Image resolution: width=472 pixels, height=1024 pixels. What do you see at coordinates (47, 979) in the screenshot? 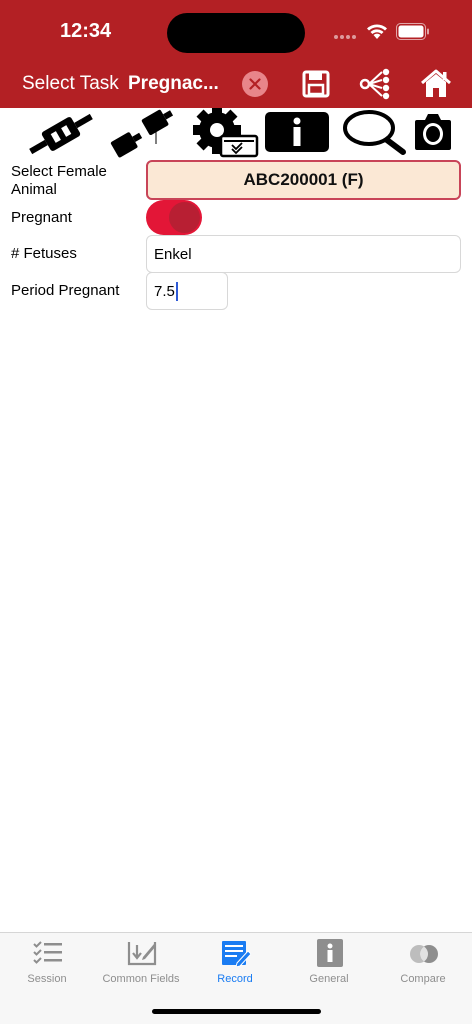
I see `tab-session-label: Session` at bounding box center [47, 979].